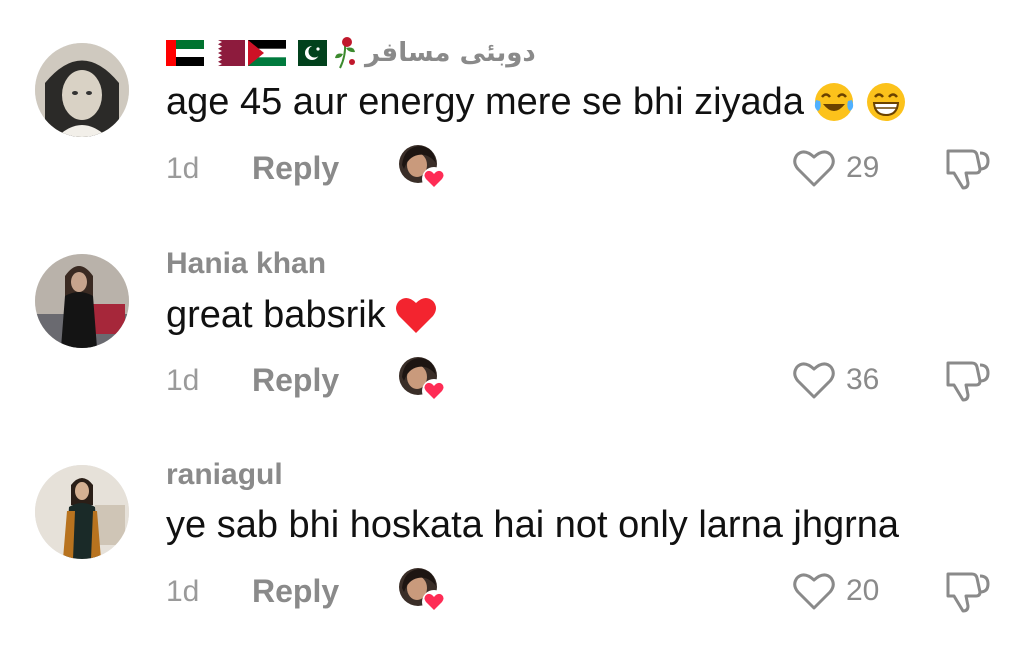  What do you see at coordinates (450, 53) in the screenshot?
I see `username: دوبئی مسافر` at bounding box center [450, 53].